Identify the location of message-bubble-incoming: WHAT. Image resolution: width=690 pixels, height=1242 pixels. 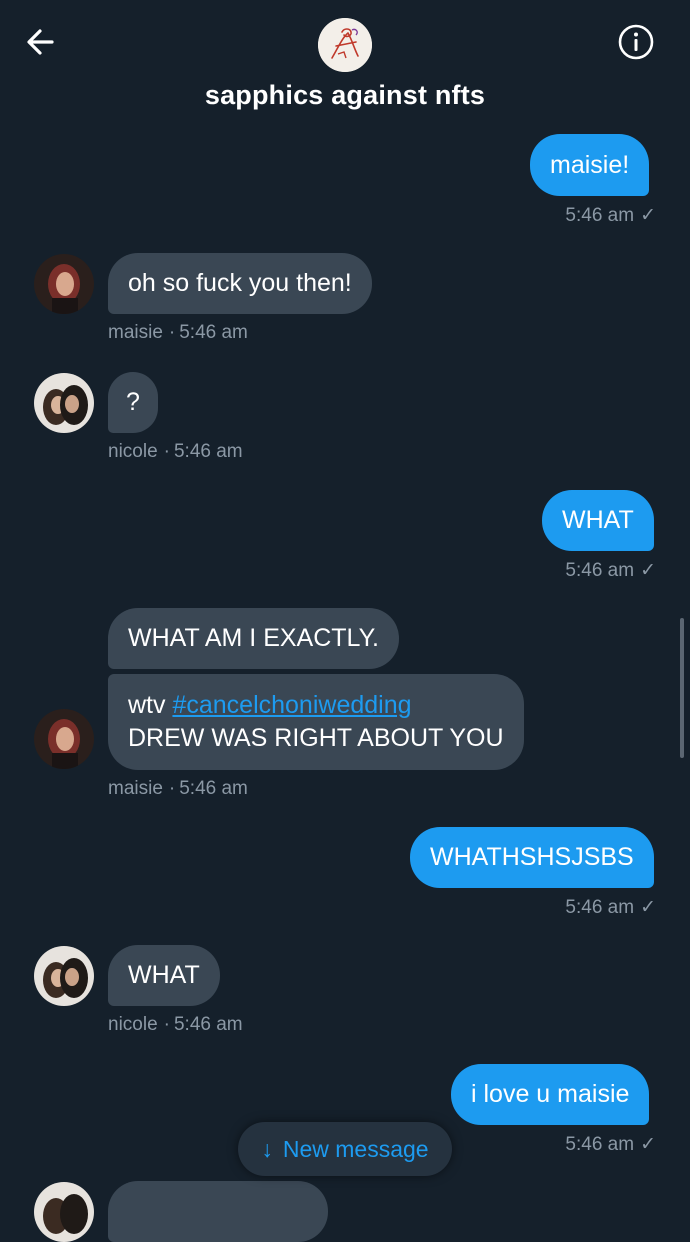
(164, 975).